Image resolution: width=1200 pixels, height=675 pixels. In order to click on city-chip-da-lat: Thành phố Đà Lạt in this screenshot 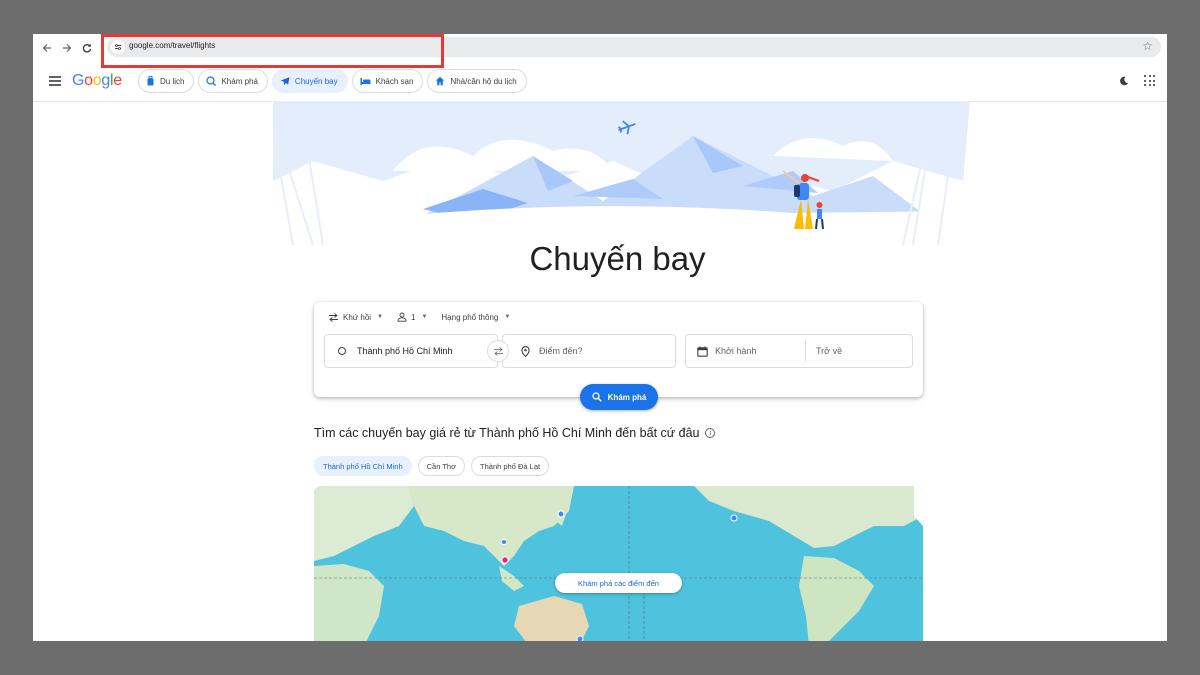, I will do `click(510, 466)`.